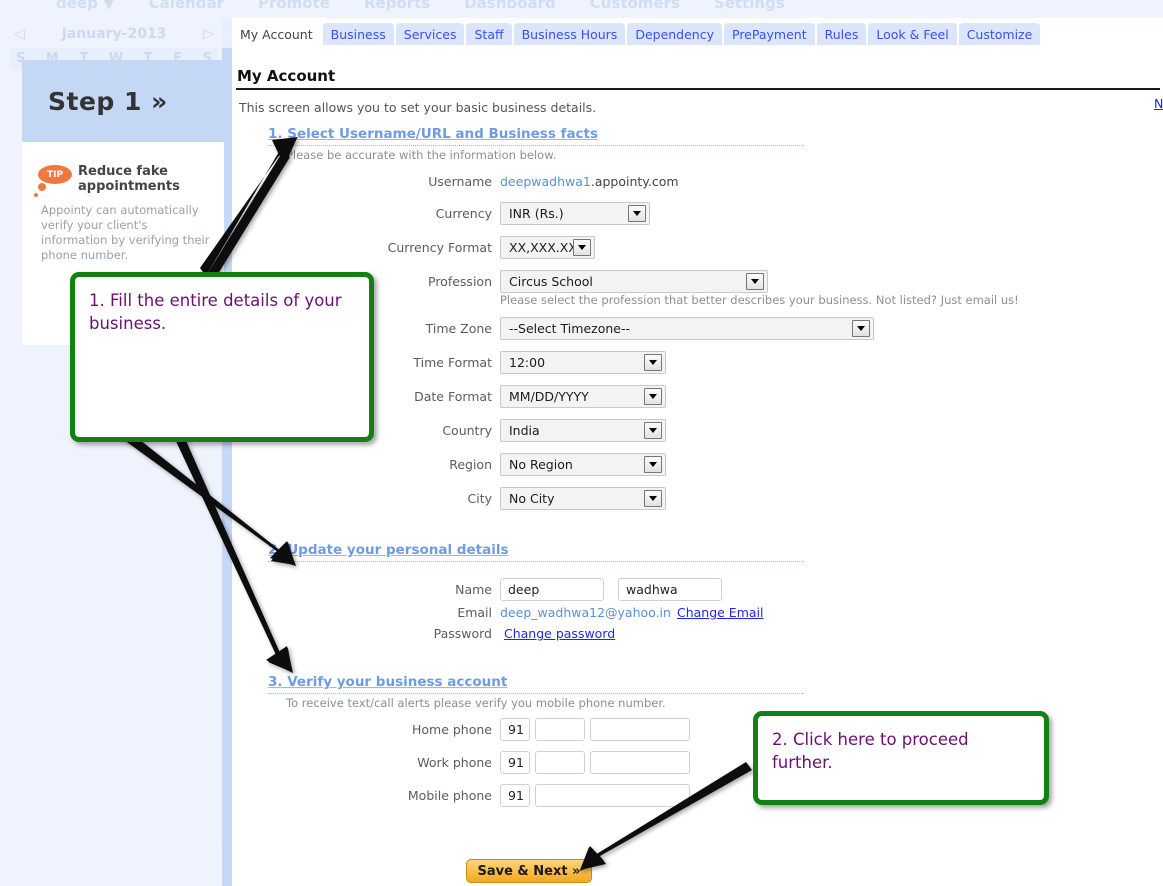 The height and width of the screenshot is (886, 1163). What do you see at coordinates (129, 179) in the screenshot?
I see `tip-title: Reduce fake appointments` at bounding box center [129, 179].